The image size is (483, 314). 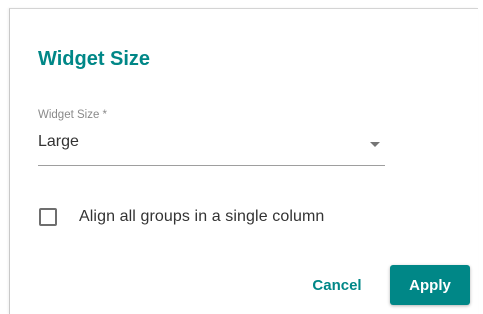 What do you see at coordinates (48, 217) in the screenshot?
I see `align-single-column-checkbox` at bounding box center [48, 217].